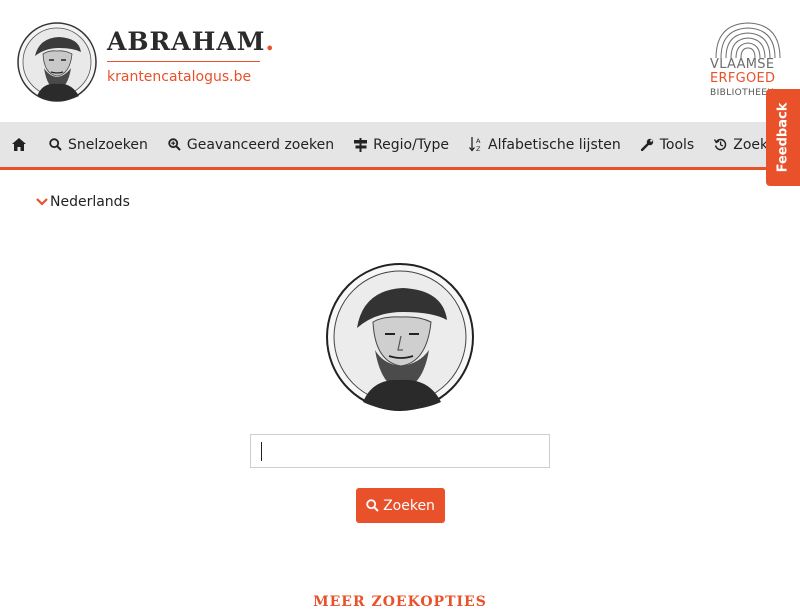 The width and height of the screenshot is (800, 610). What do you see at coordinates (57, 62) in the screenshot?
I see `abraham-portrait-logo` at bounding box center [57, 62].